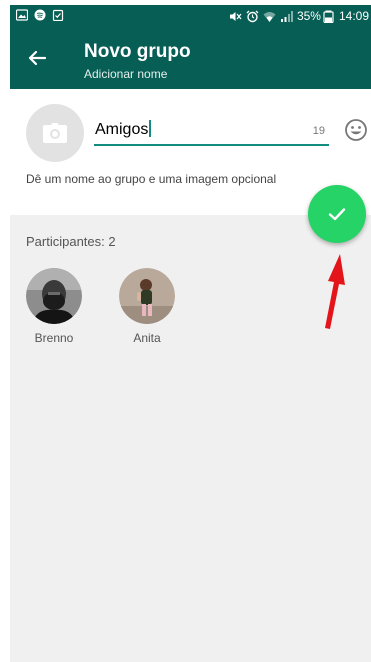  I want to click on text-cursor, so click(150, 128).